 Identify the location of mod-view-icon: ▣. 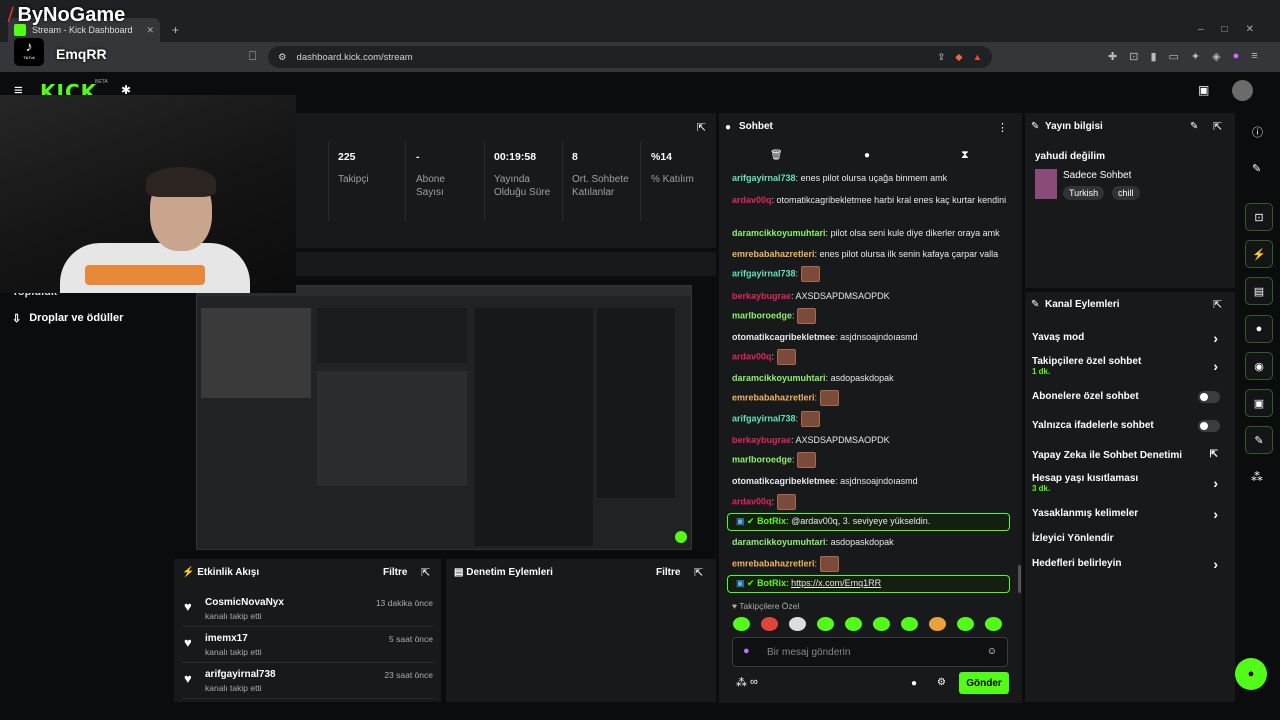
(1259, 403).